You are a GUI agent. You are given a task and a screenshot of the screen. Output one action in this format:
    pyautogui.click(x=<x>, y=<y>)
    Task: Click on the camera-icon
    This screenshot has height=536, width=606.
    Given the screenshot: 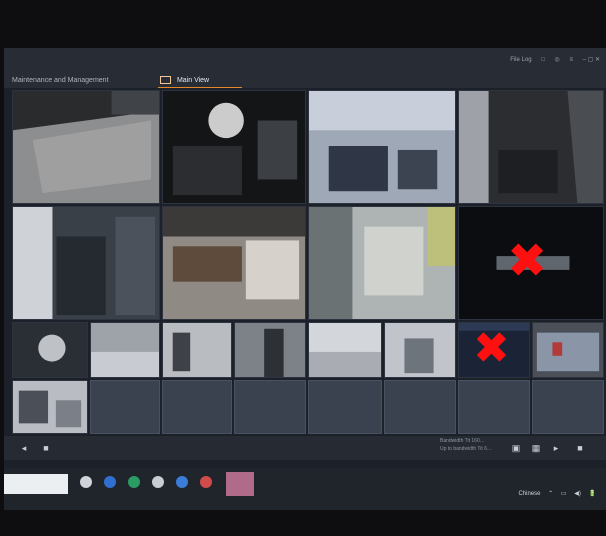 What is the action you would take?
    pyautogui.click(x=165, y=80)
    